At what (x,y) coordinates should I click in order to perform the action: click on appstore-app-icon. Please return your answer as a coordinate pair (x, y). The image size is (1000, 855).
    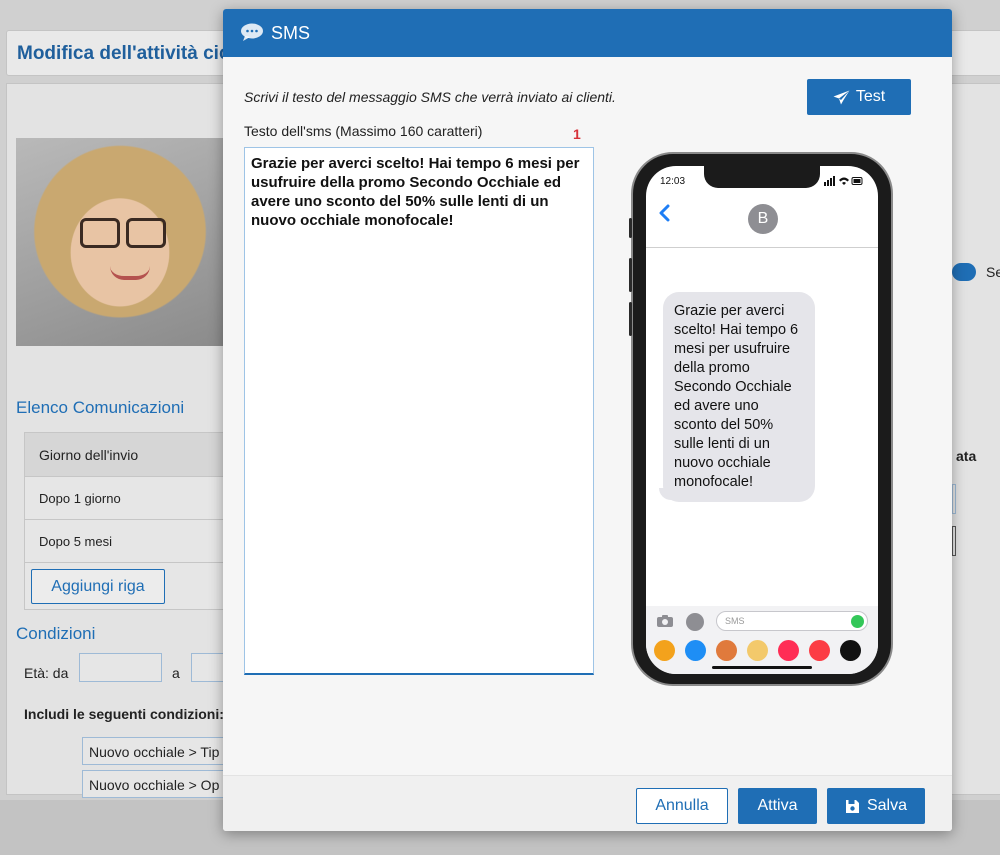
    Looking at the image, I should click on (695, 650).